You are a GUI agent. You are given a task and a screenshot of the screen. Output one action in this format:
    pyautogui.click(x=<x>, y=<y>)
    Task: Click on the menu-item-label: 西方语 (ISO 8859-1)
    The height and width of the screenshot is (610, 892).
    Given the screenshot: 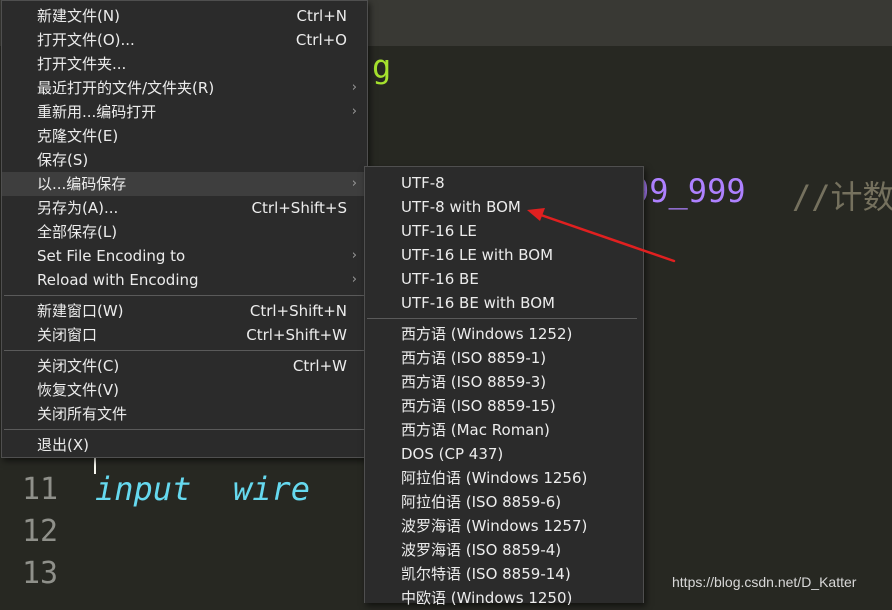 What is the action you would take?
    pyautogui.click(x=474, y=358)
    